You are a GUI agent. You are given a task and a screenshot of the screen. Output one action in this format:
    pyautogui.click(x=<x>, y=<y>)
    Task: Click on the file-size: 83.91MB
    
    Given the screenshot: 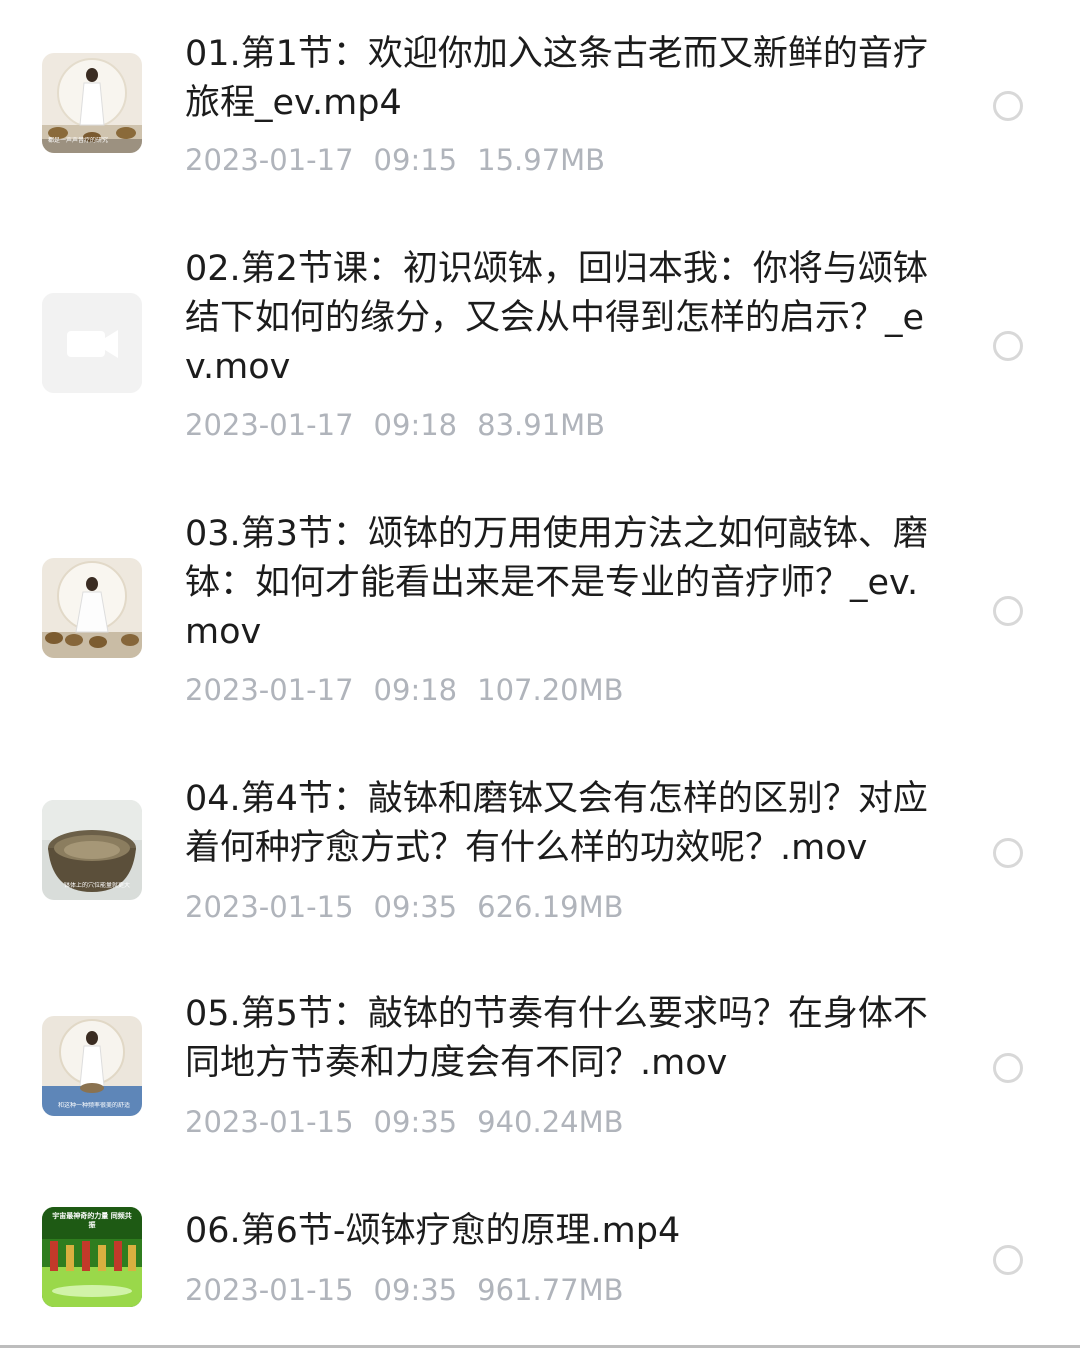 What is the action you would take?
    pyautogui.click(x=541, y=425)
    